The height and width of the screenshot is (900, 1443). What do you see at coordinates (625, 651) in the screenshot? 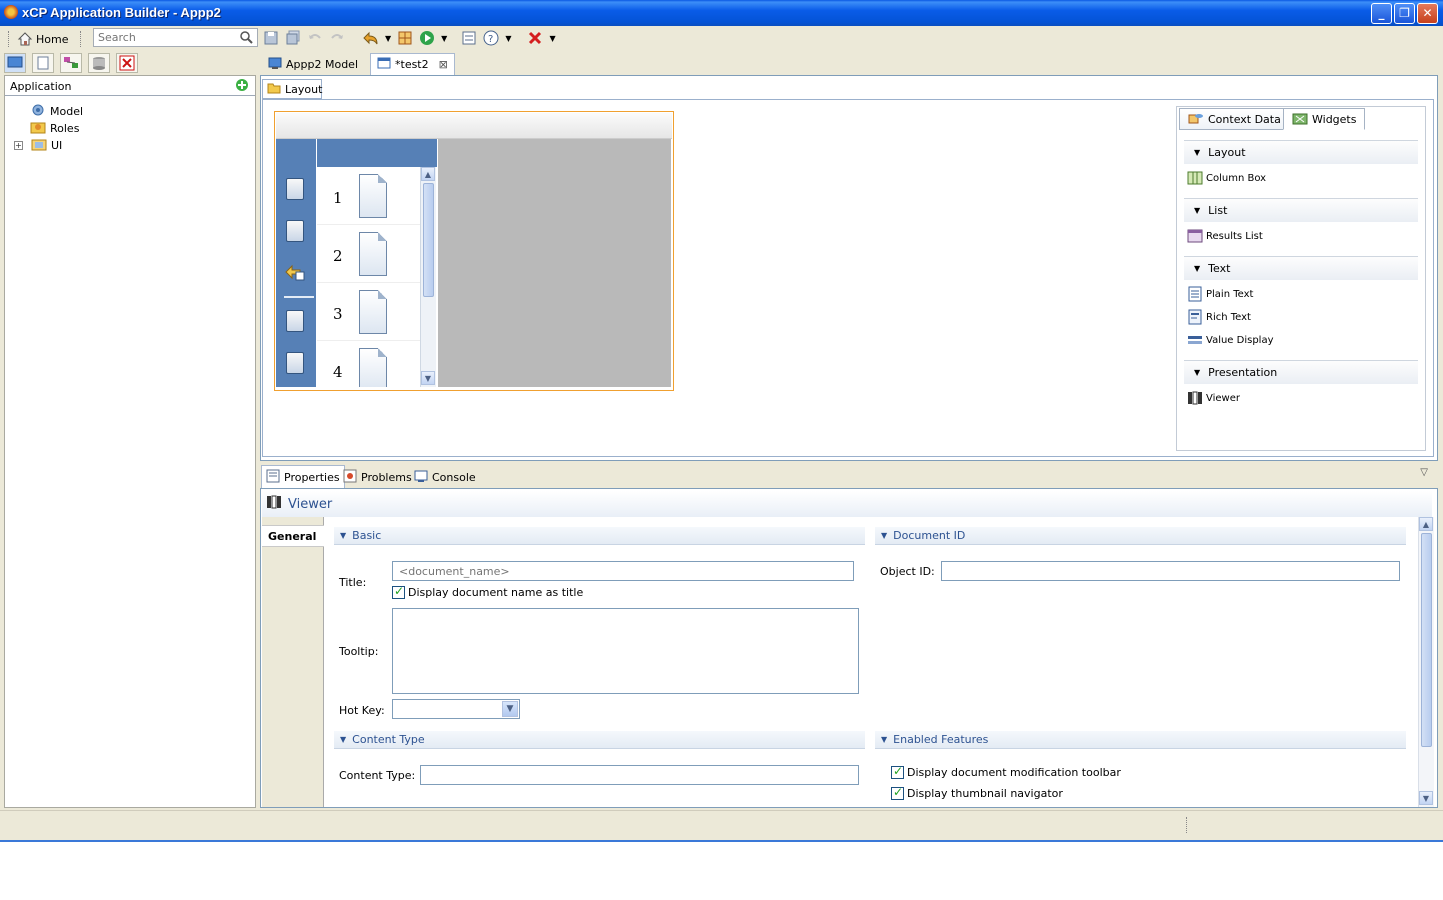
I see `tooltip-field` at bounding box center [625, 651].